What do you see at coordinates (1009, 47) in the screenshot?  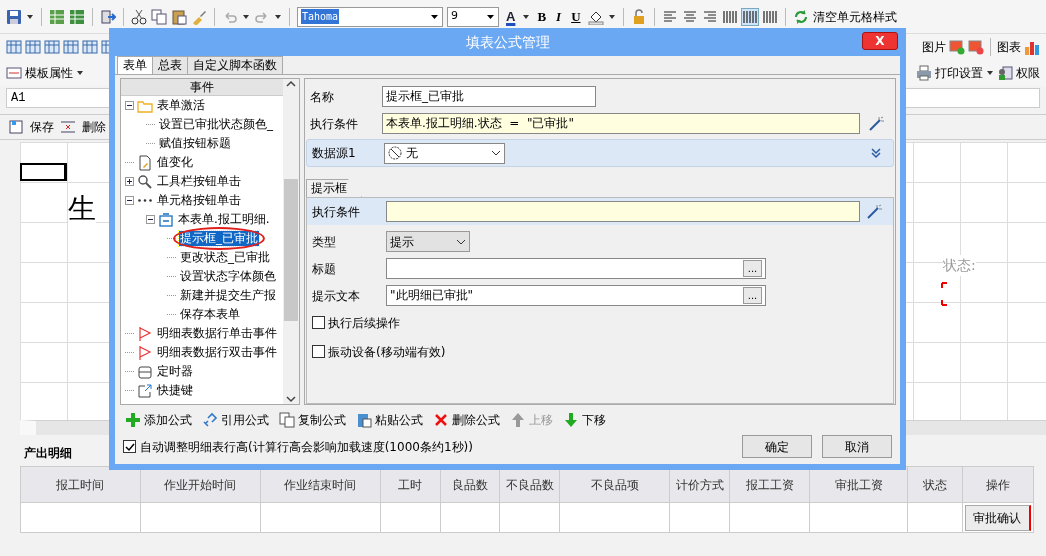 I see `chart-button: 图表` at bounding box center [1009, 47].